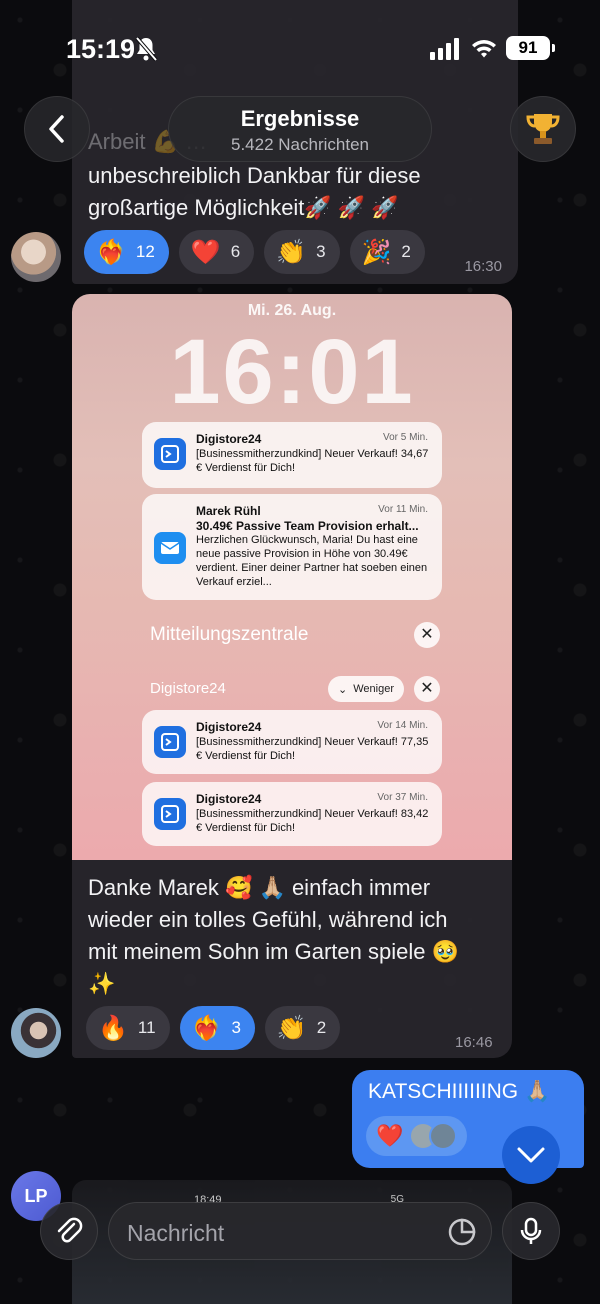 Image resolution: width=600 pixels, height=1304 pixels. What do you see at coordinates (300, 48) in the screenshot?
I see `status-bar: 15:19 91` at bounding box center [300, 48].